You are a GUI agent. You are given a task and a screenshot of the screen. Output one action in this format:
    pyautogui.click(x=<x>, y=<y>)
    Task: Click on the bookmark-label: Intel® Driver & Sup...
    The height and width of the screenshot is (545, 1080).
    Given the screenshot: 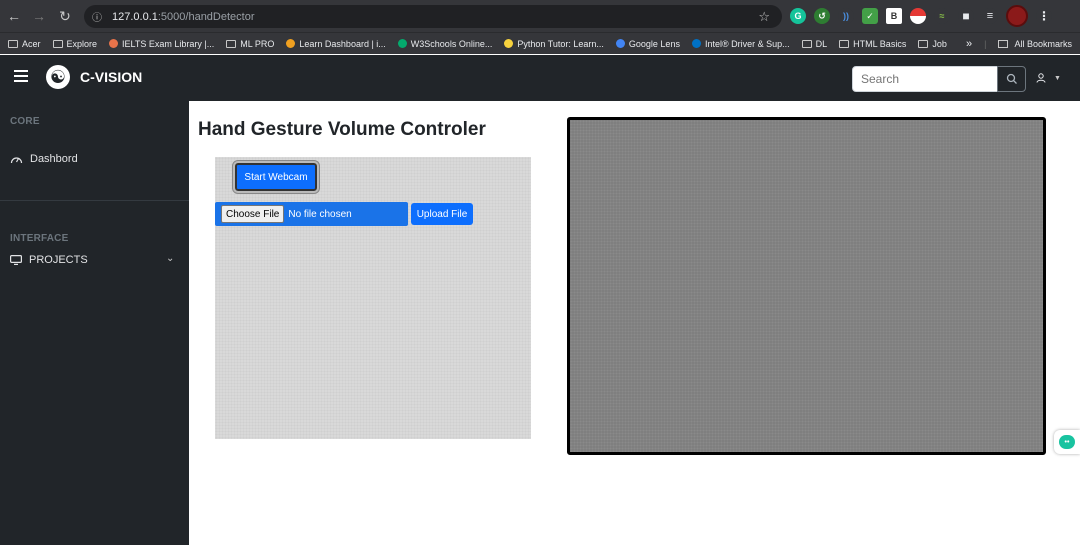 What is the action you would take?
    pyautogui.click(x=747, y=43)
    